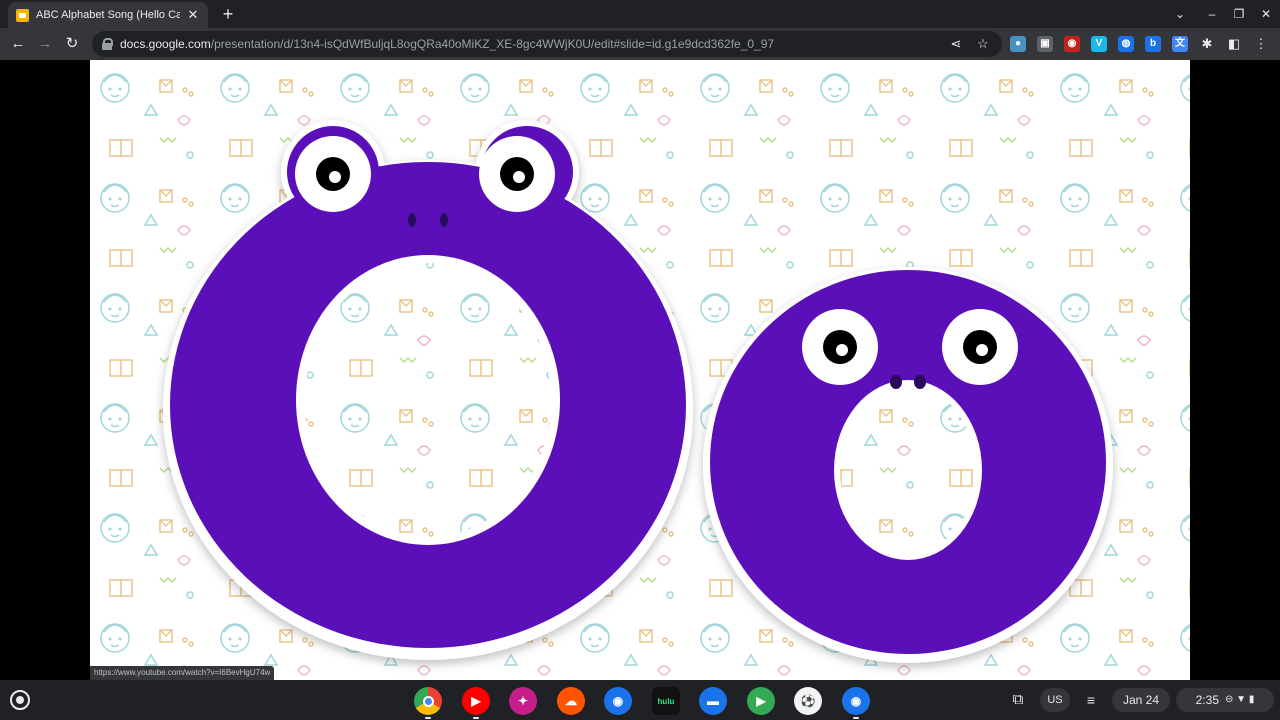 The height and width of the screenshot is (720, 1280). I want to click on new-tab-button: +, so click(228, 14).